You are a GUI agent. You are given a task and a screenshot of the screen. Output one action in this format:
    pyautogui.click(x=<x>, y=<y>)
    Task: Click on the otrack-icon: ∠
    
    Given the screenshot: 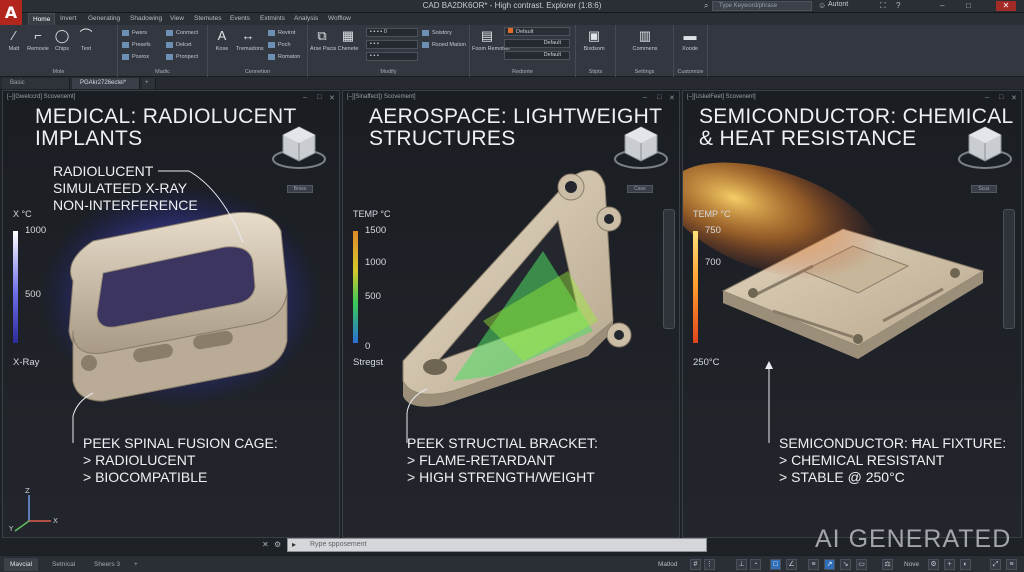 What is the action you would take?
    pyautogui.click(x=791, y=564)
    